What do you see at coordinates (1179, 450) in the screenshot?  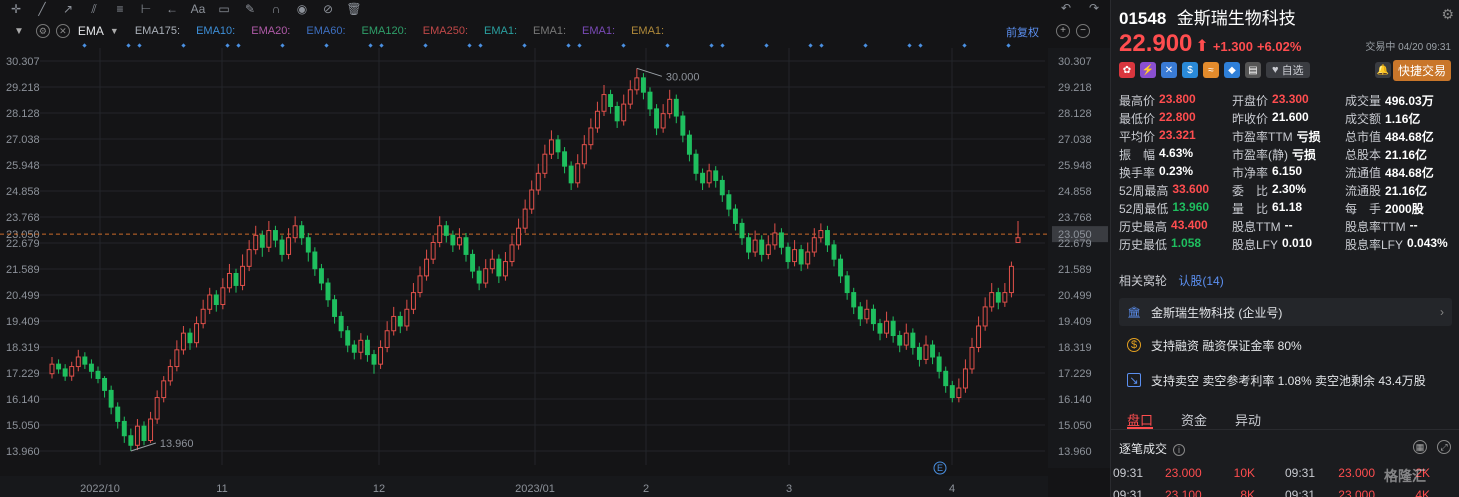 I see `info-icon: i` at bounding box center [1179, 450].